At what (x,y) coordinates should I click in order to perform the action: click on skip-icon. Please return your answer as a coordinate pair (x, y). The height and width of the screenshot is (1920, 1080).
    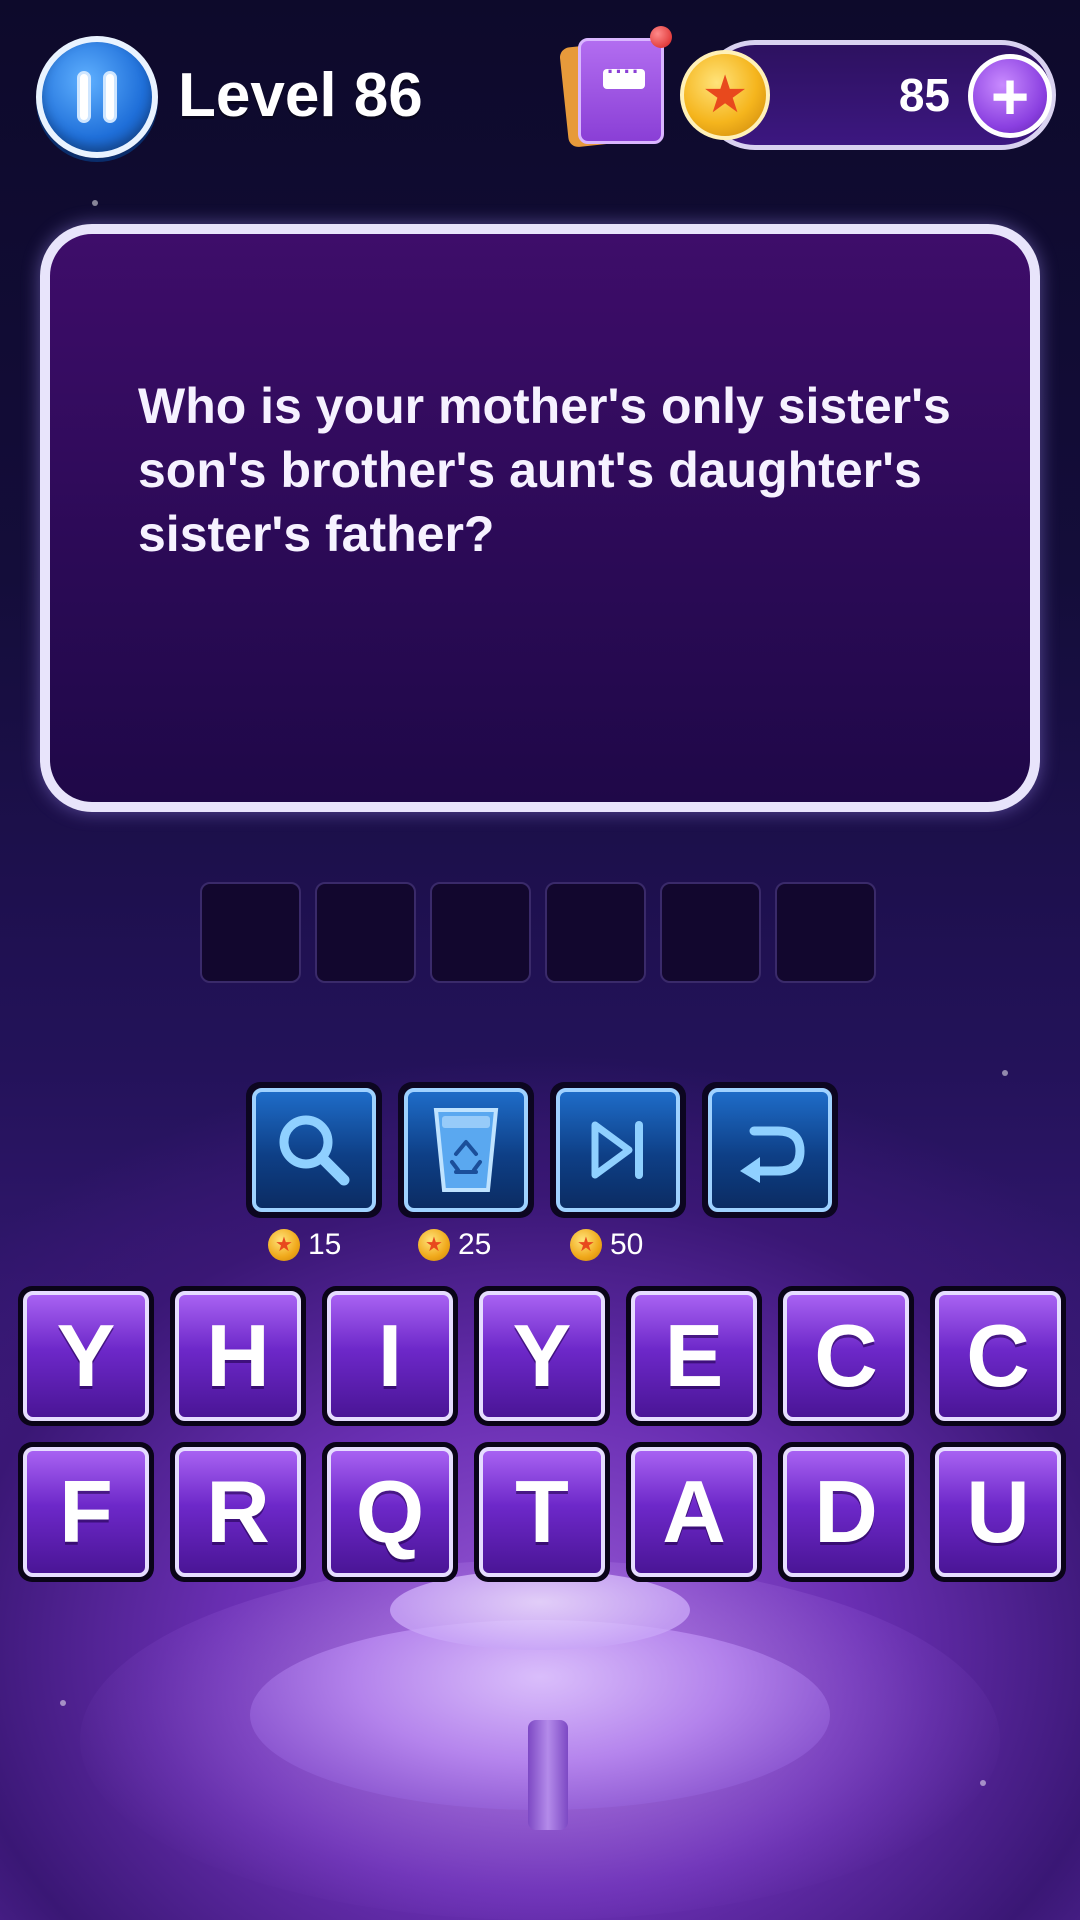
    Looking at the image, I should click on (617, 1150).